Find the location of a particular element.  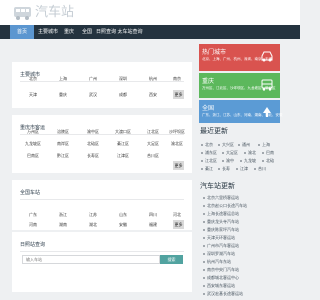

chongqing-card-title: 重庆 is located at coordinates (208, 81).